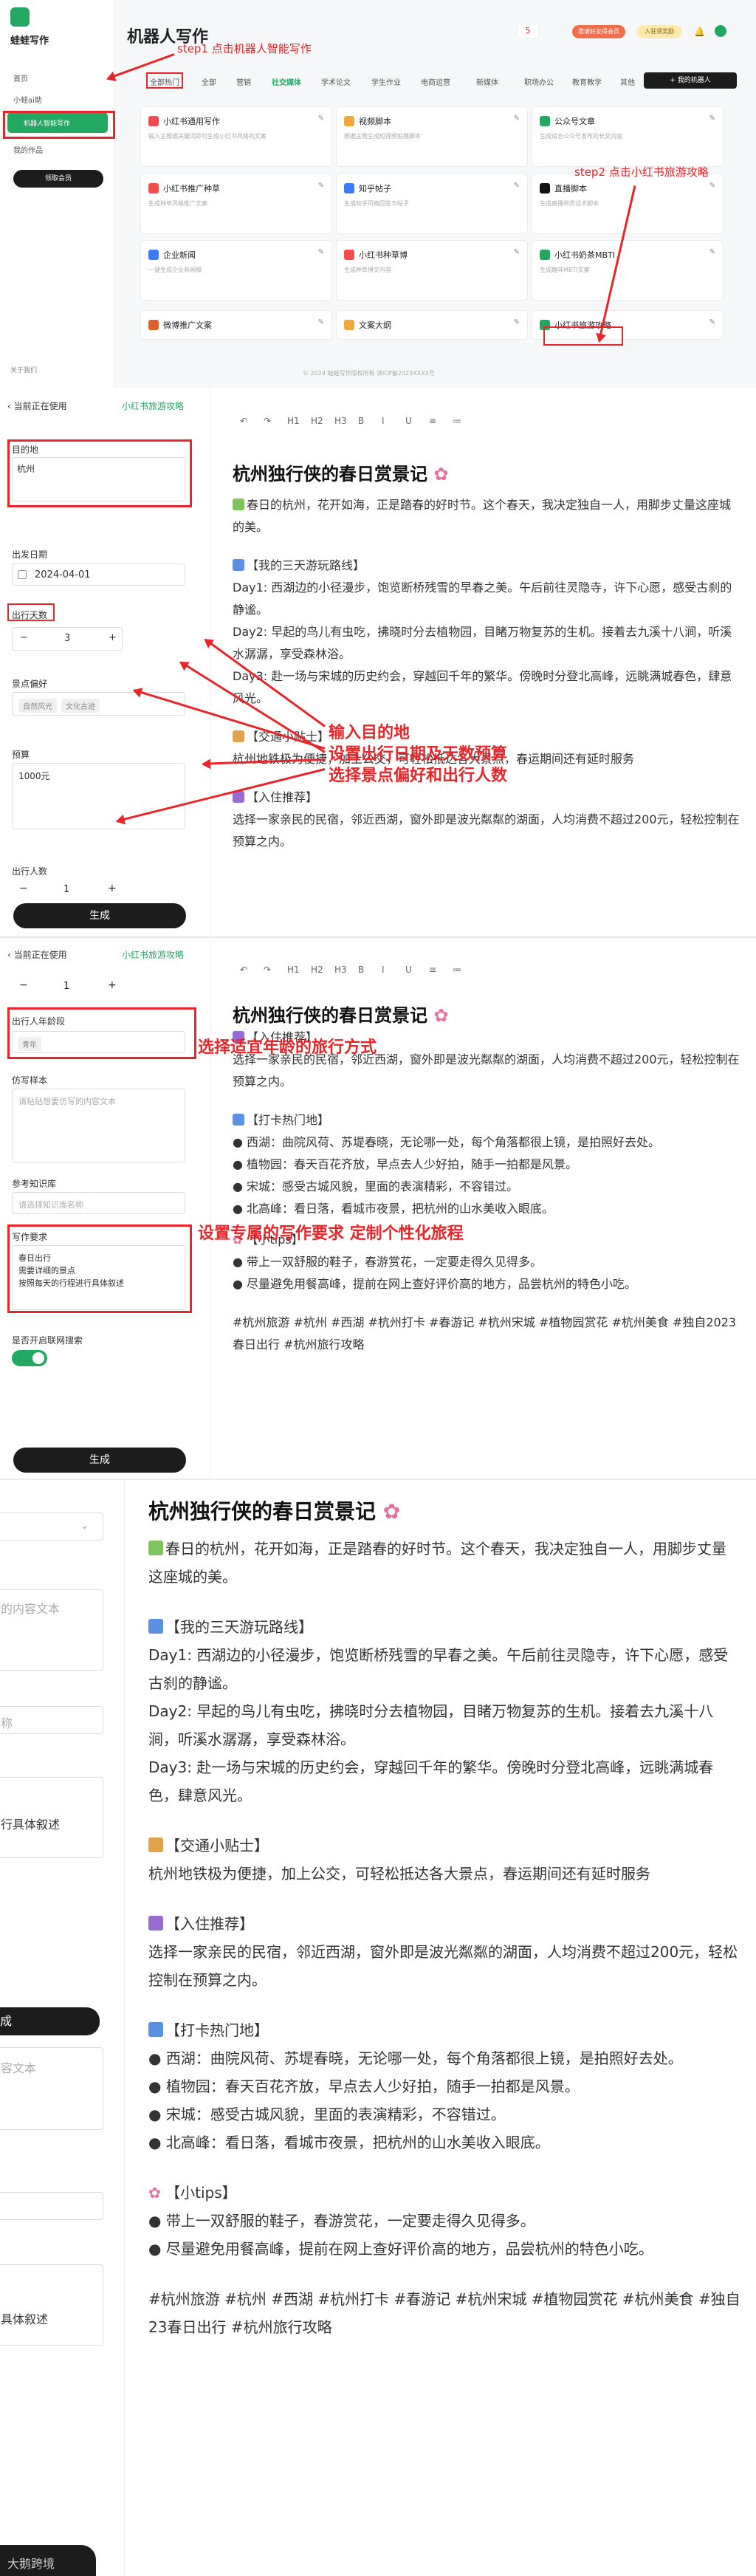 The width and height of the screenshot is (756, 2576). Describe the element at coordinates (539, 81) in the screenshot. I see `tab-8: 职场办公` at that location.